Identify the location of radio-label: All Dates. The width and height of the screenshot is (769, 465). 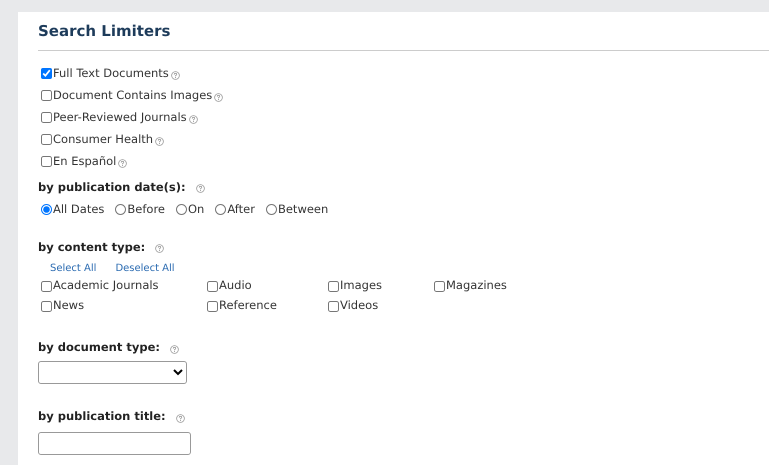
(78, 209).